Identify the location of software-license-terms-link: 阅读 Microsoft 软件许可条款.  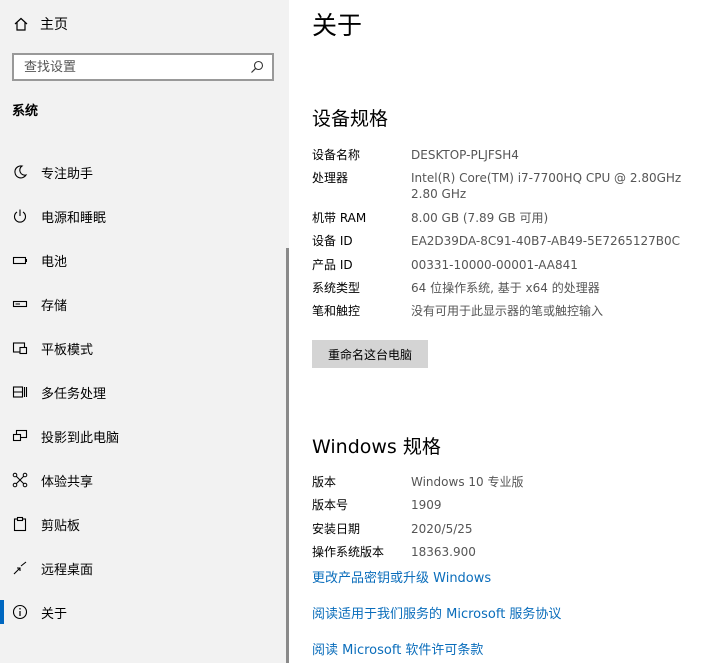
(397, 648).